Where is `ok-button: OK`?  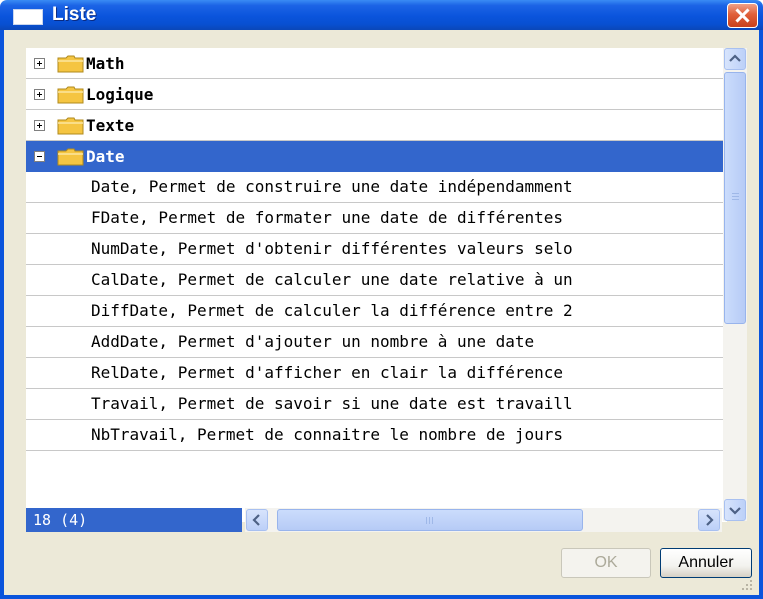 ok-button: OK is located at coordinates (606, 563).